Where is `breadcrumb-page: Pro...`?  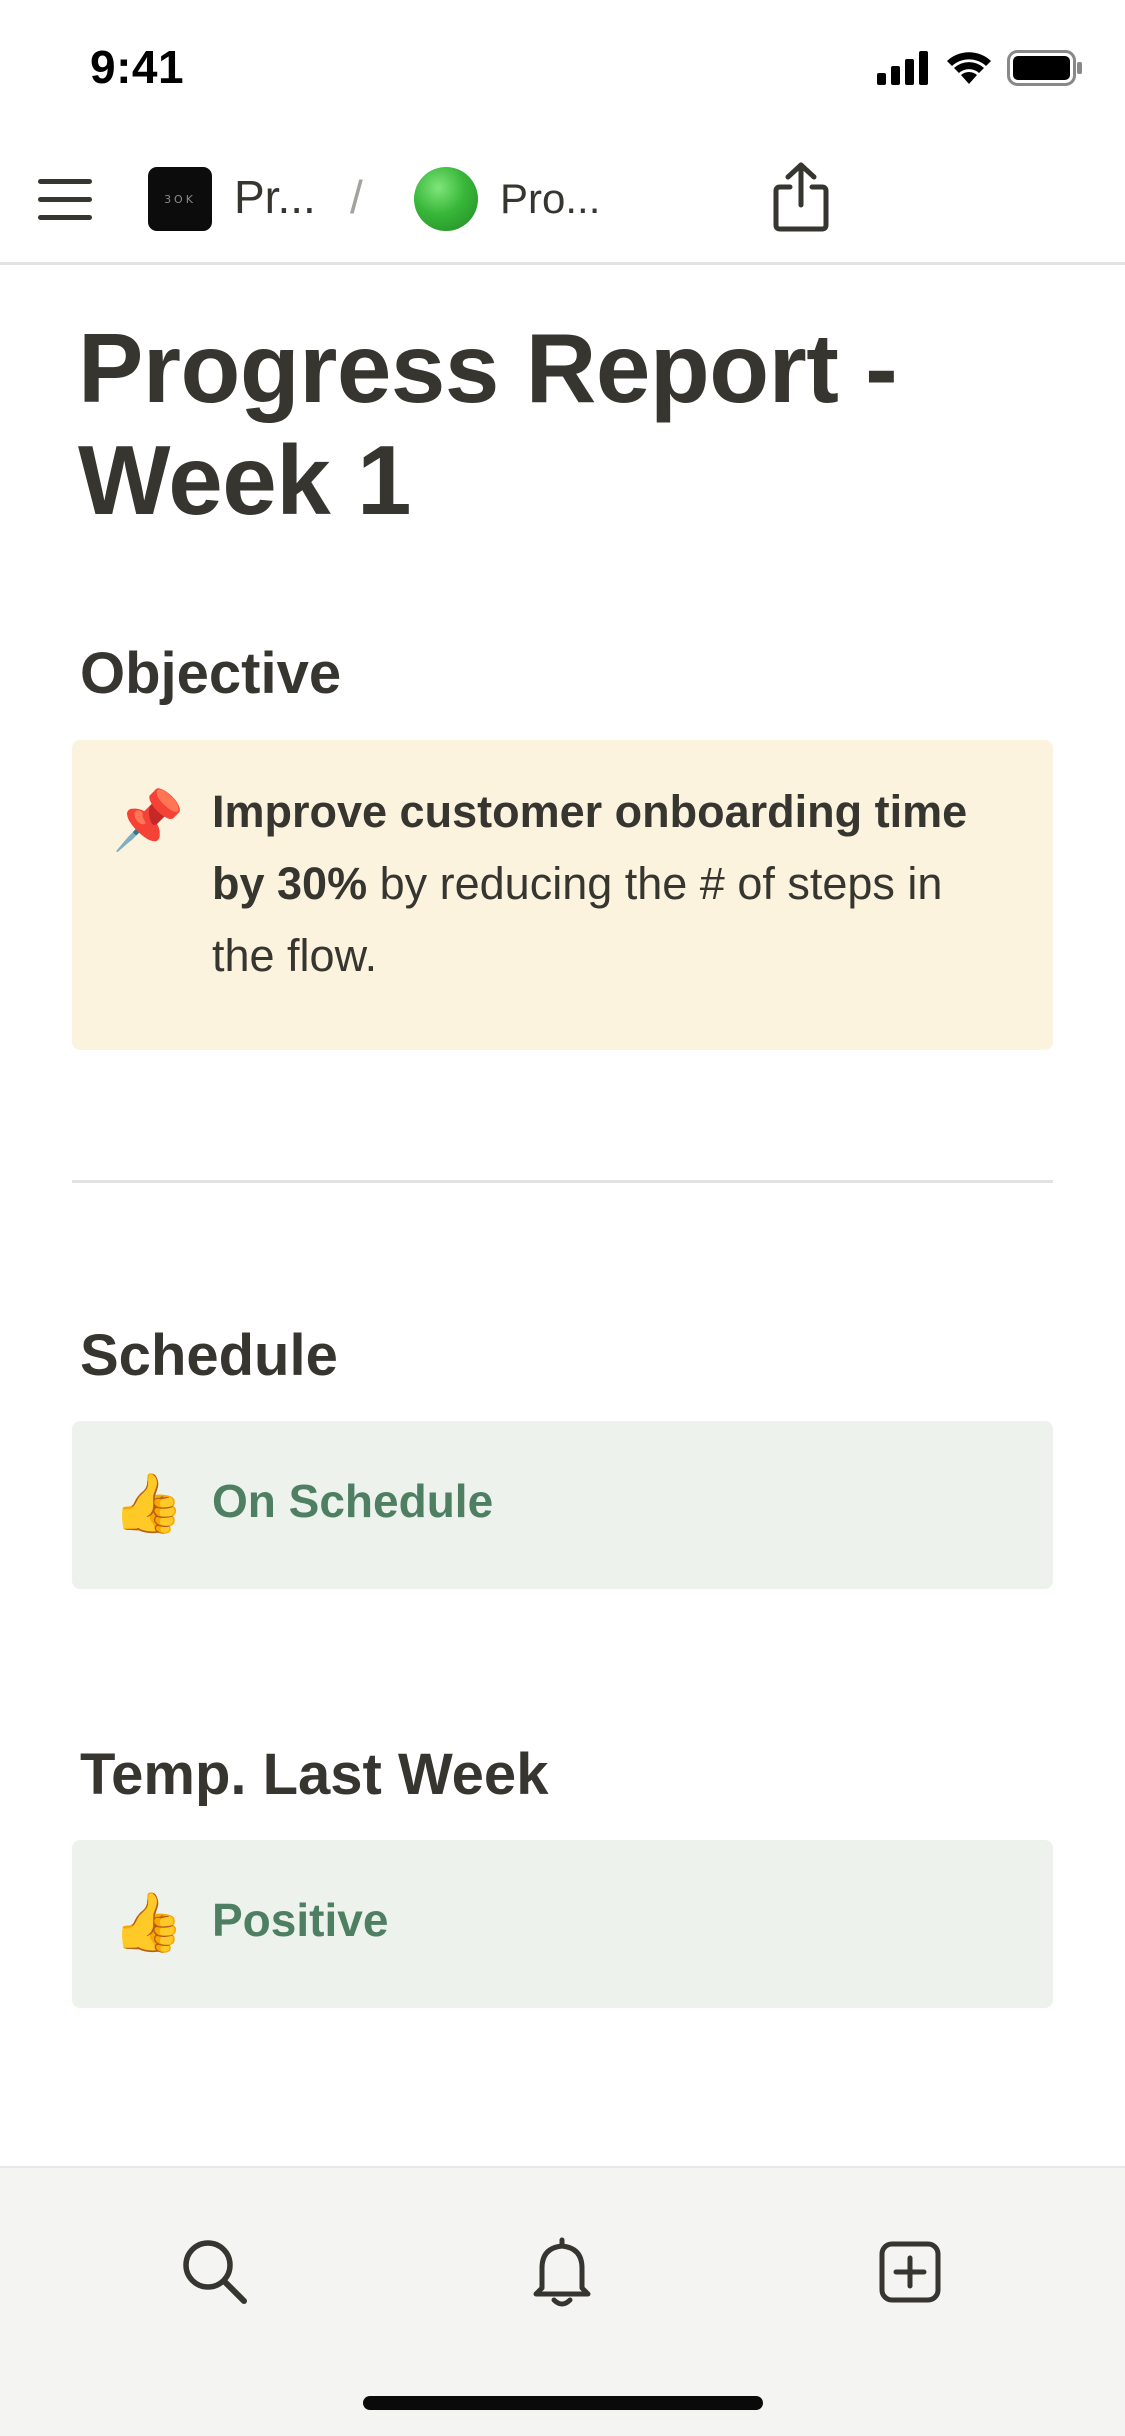
breadcrumb-page: Pro... is located at coordinates (550, 199).